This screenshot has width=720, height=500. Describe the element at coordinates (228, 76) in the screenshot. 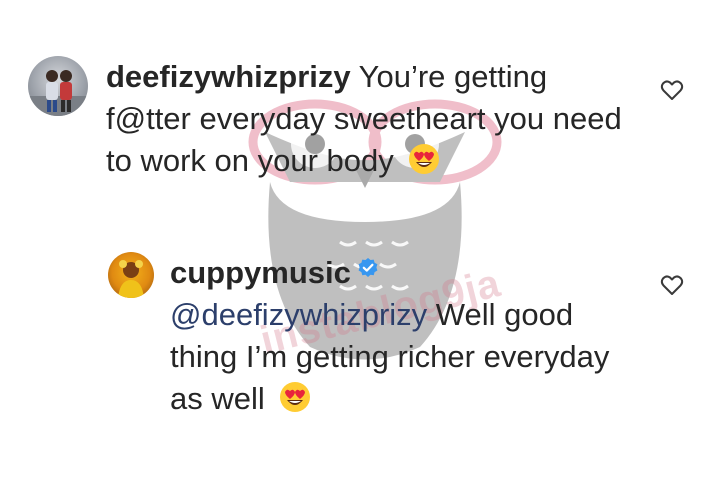

I see `comment-username: deefizywhizprizy` at that location.